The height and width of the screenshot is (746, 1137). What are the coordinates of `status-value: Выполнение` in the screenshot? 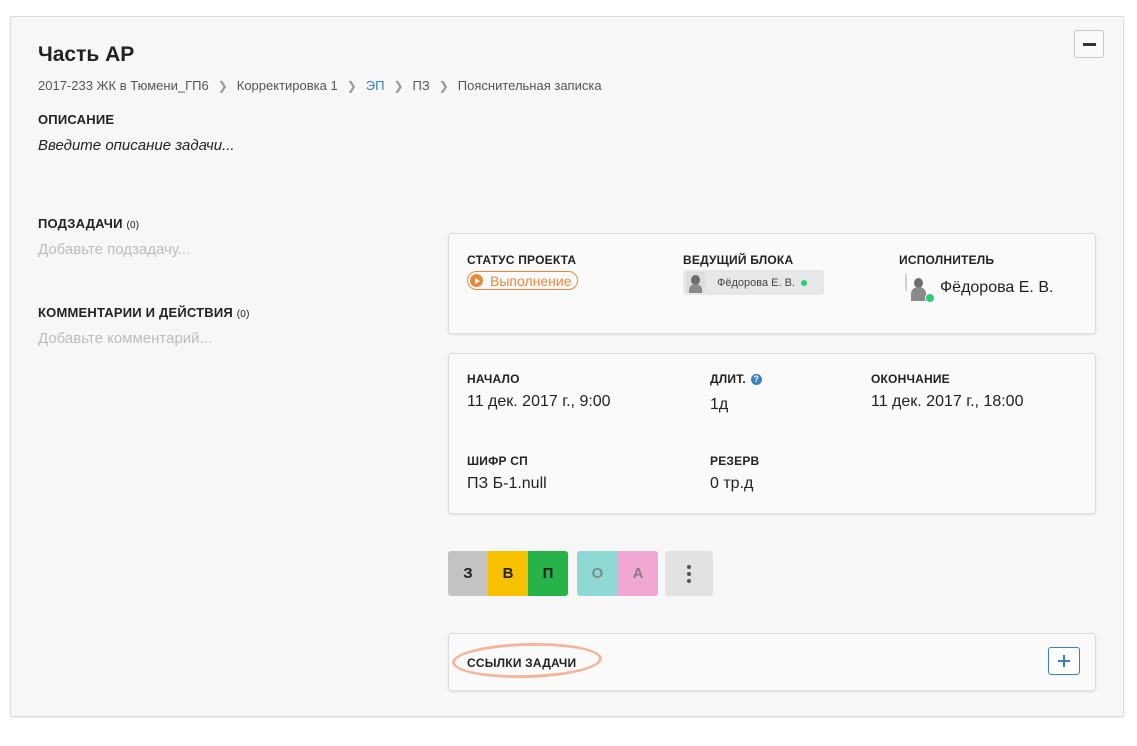 It's located at (531, 280).